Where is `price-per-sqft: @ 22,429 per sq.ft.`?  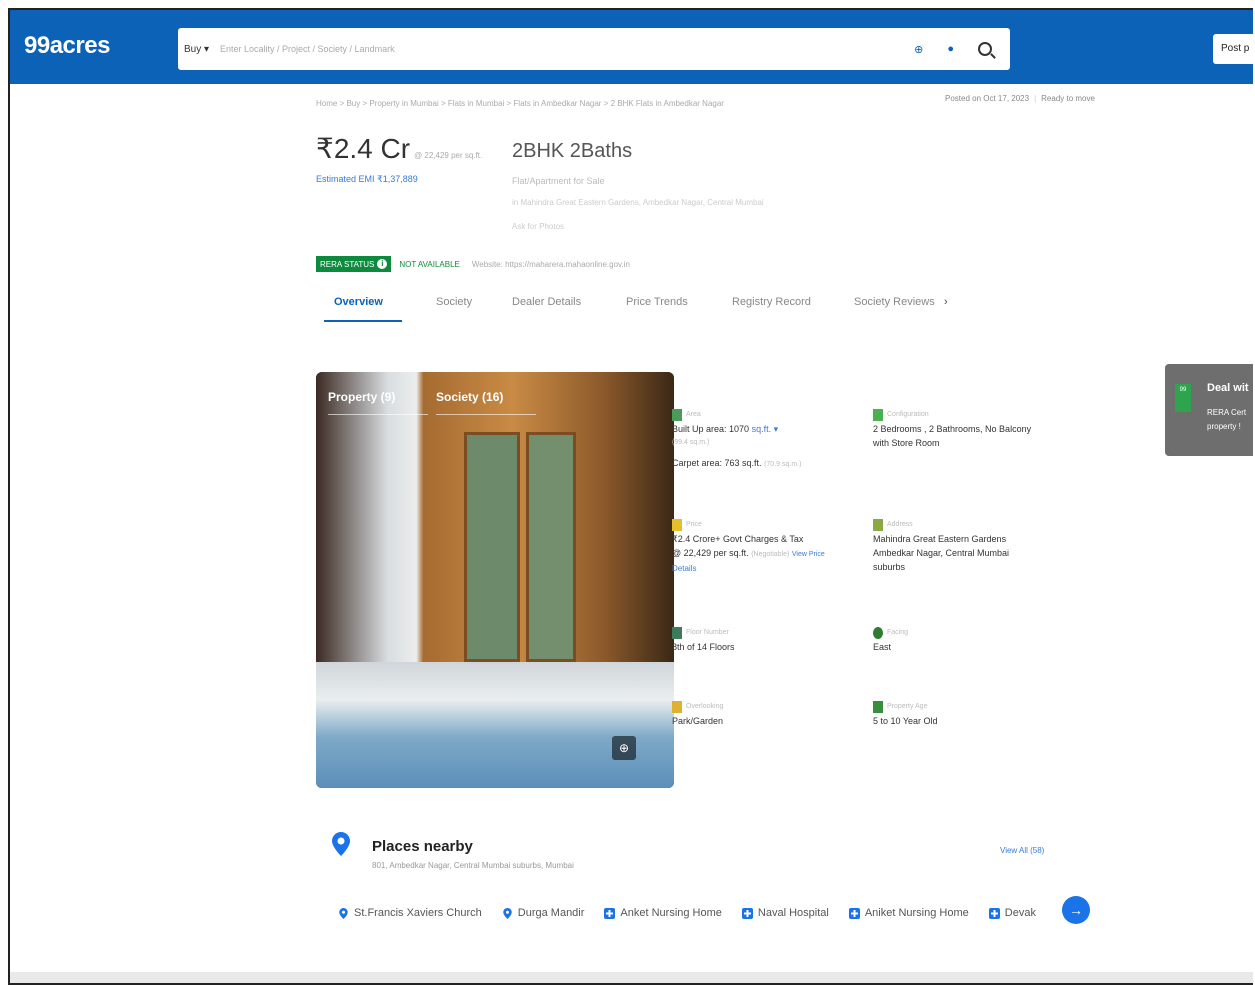
price-per-sqft: @ 22,429 per sq.ft. is located at coordinates (448, 155).